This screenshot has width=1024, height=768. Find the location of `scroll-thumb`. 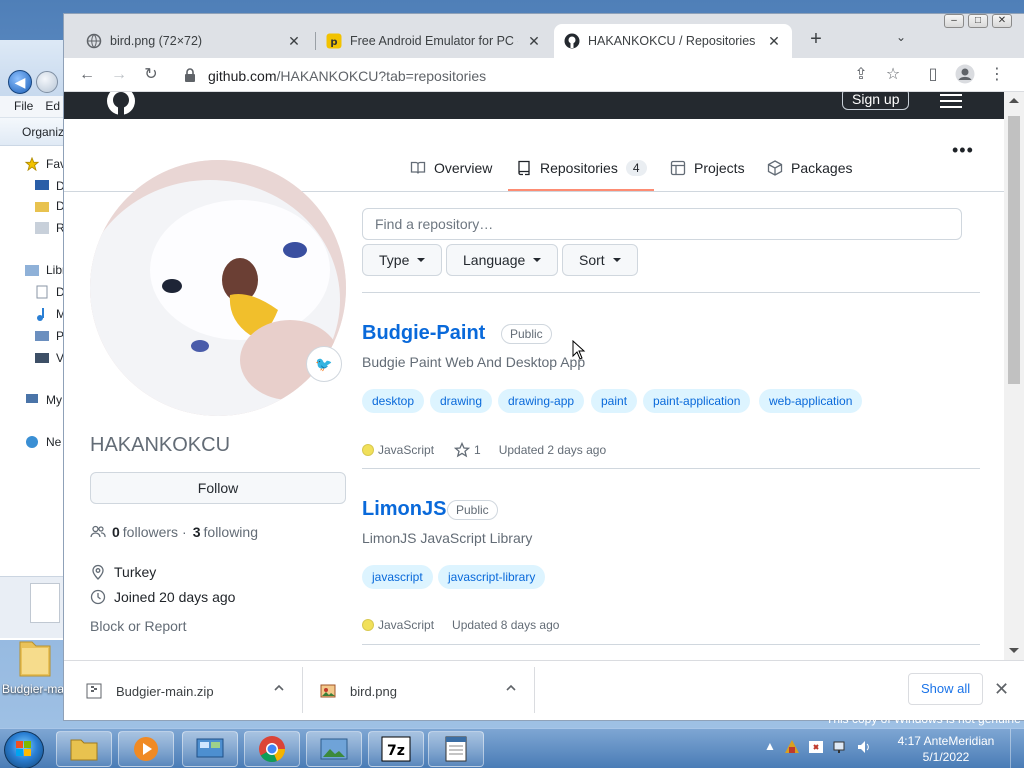

scroll-thumb is located at coordinates (1014, 250).